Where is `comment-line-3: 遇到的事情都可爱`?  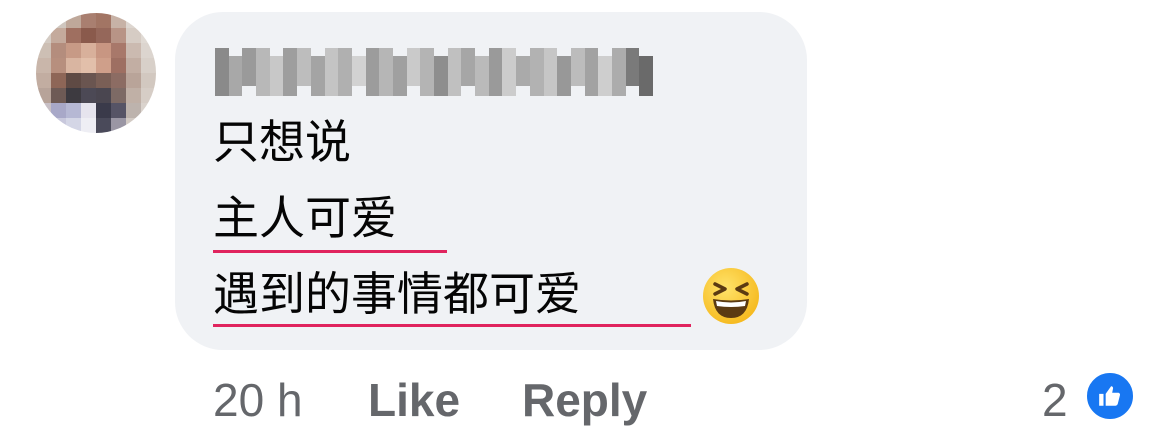 comment-line-3: 遇到的事情都可爱 is located at coordinates (397, 294).